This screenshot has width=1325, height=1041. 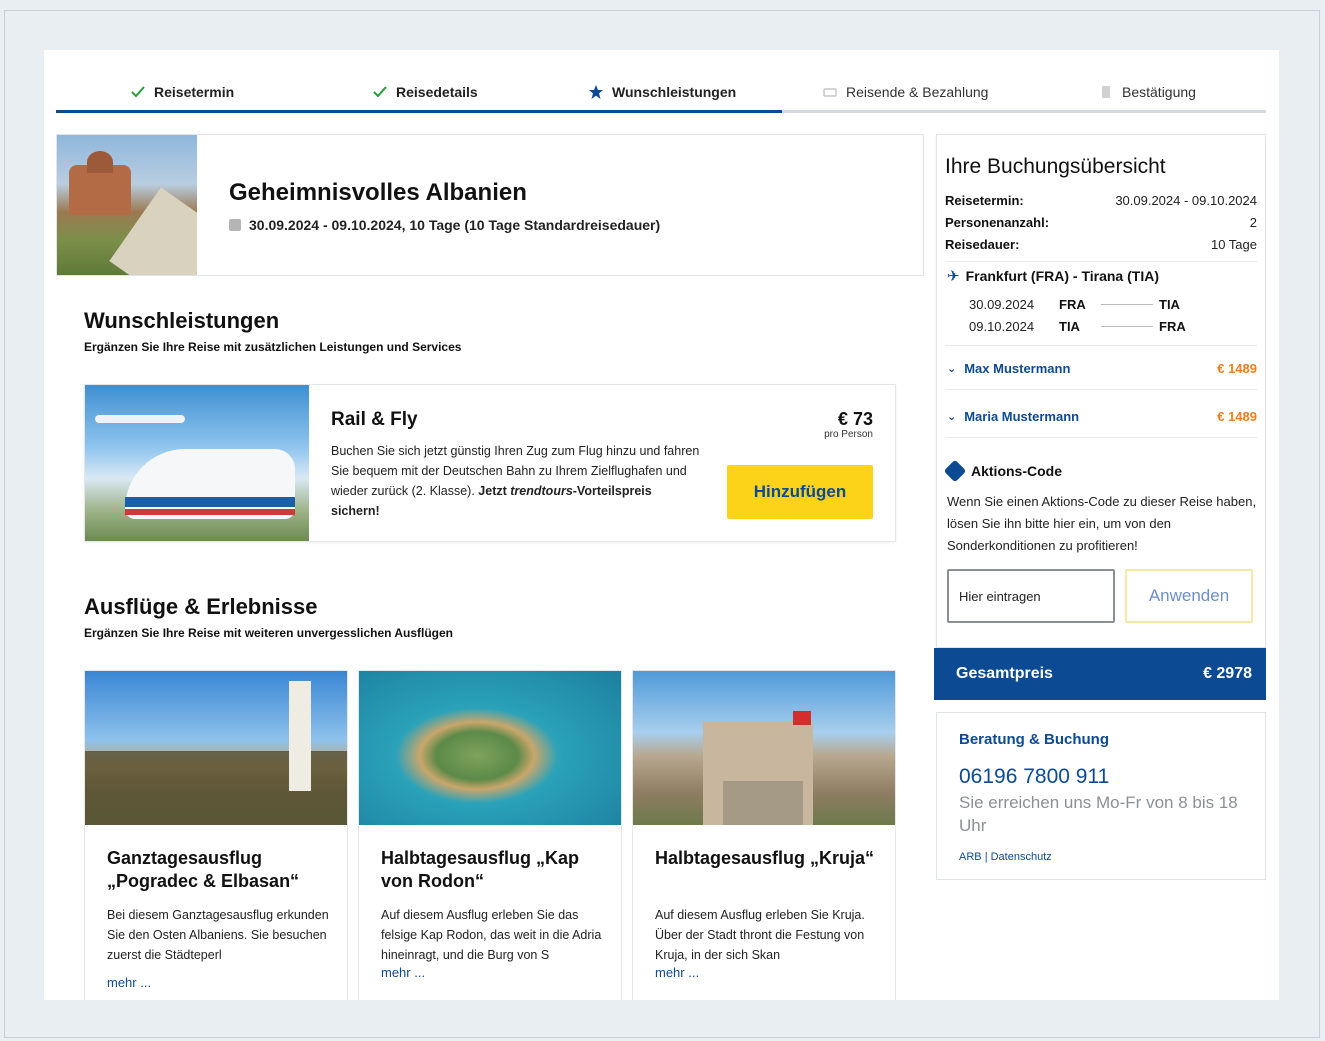 What do you see at coordinates (1100, 674) in the screenshot?
I see `total-price-bar: Gesamtpreis € 2978` at bounding box center [1100, 674].